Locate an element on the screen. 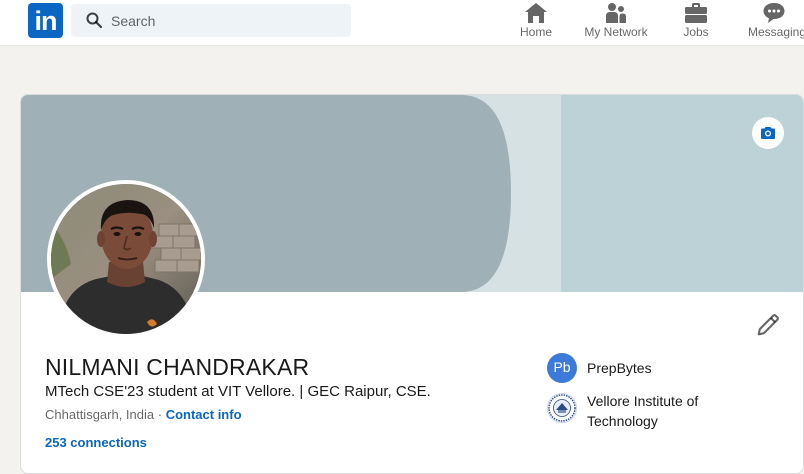  profile-location: Chhattisgarh, India is located at coordinates (100, 414).